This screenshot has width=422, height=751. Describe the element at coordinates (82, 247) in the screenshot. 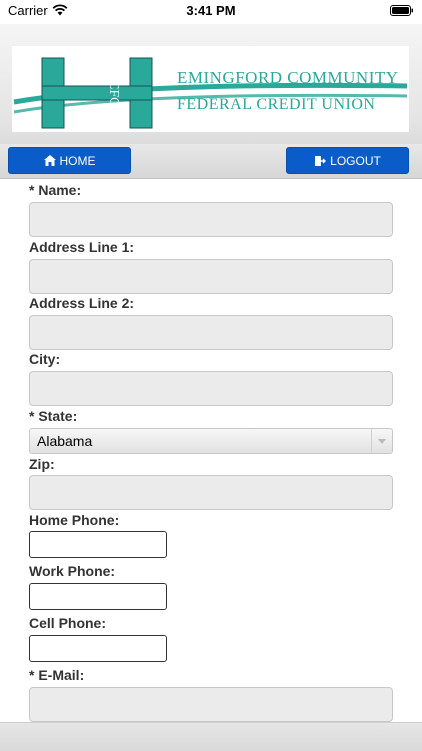

I see `address1-label: Address Line 1:` at that location.